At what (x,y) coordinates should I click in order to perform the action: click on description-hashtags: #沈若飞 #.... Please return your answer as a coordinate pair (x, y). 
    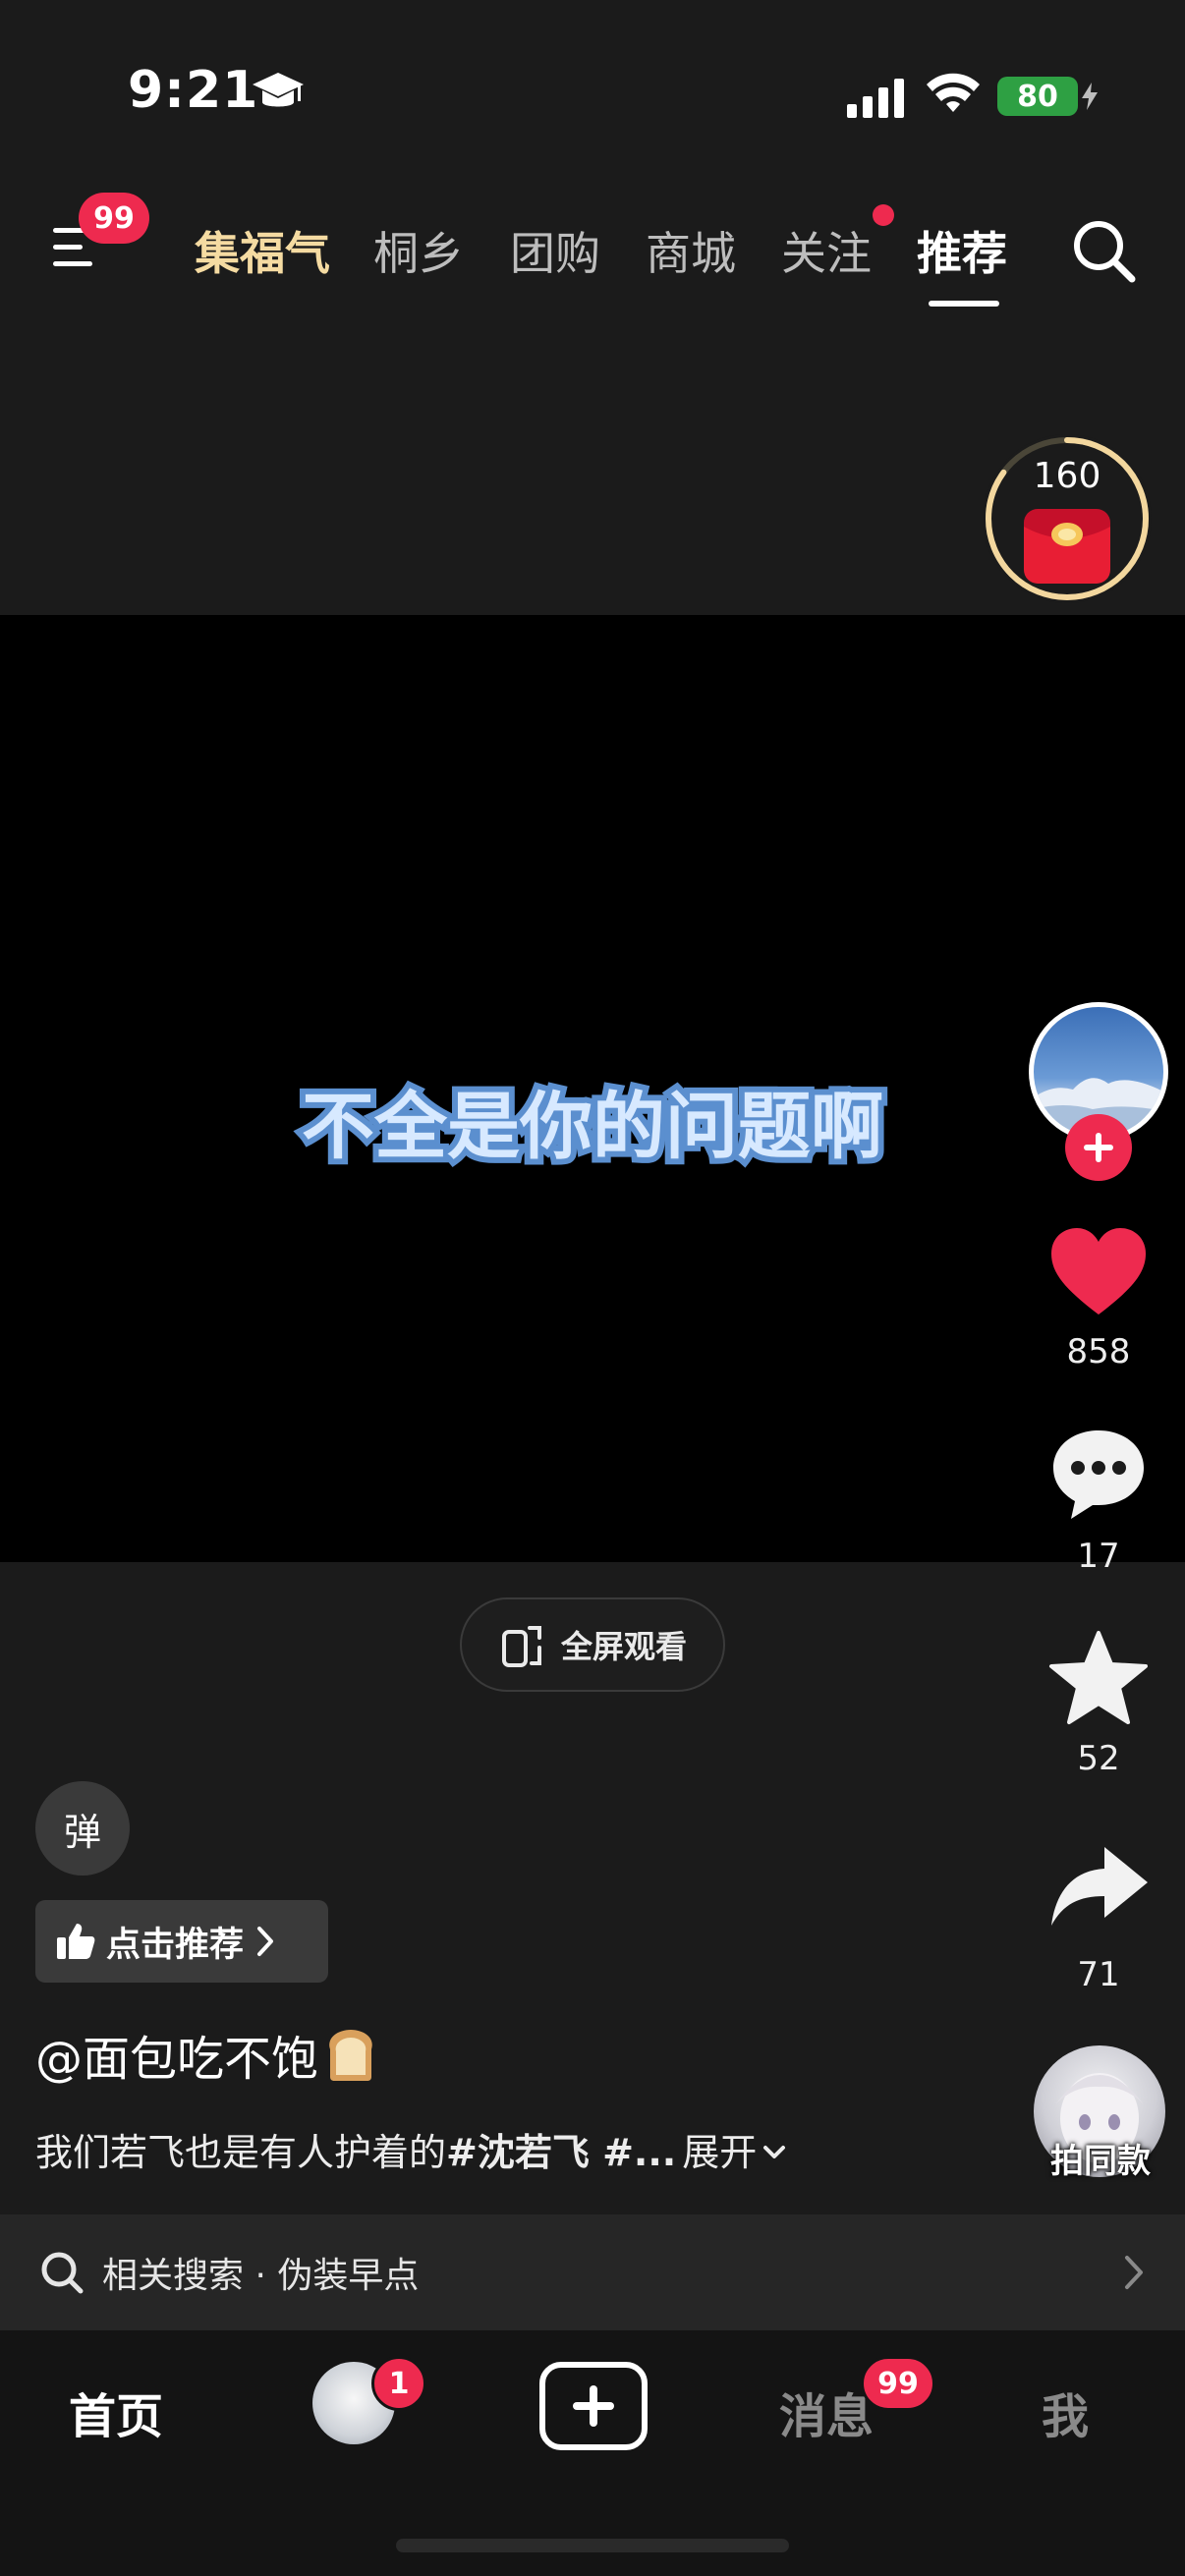
    Looking at the image, I should click on (561, 2152).